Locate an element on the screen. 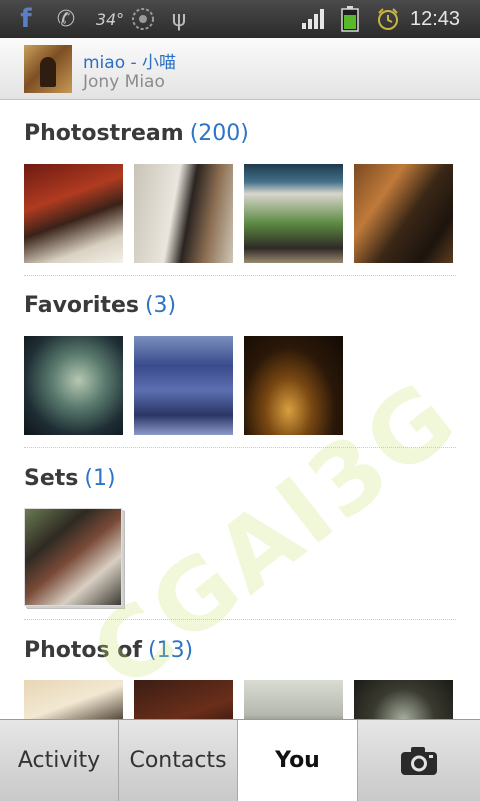 This screenshot has width=480, height=801. usb-icon: ψ is located at coordinates (179, 19).